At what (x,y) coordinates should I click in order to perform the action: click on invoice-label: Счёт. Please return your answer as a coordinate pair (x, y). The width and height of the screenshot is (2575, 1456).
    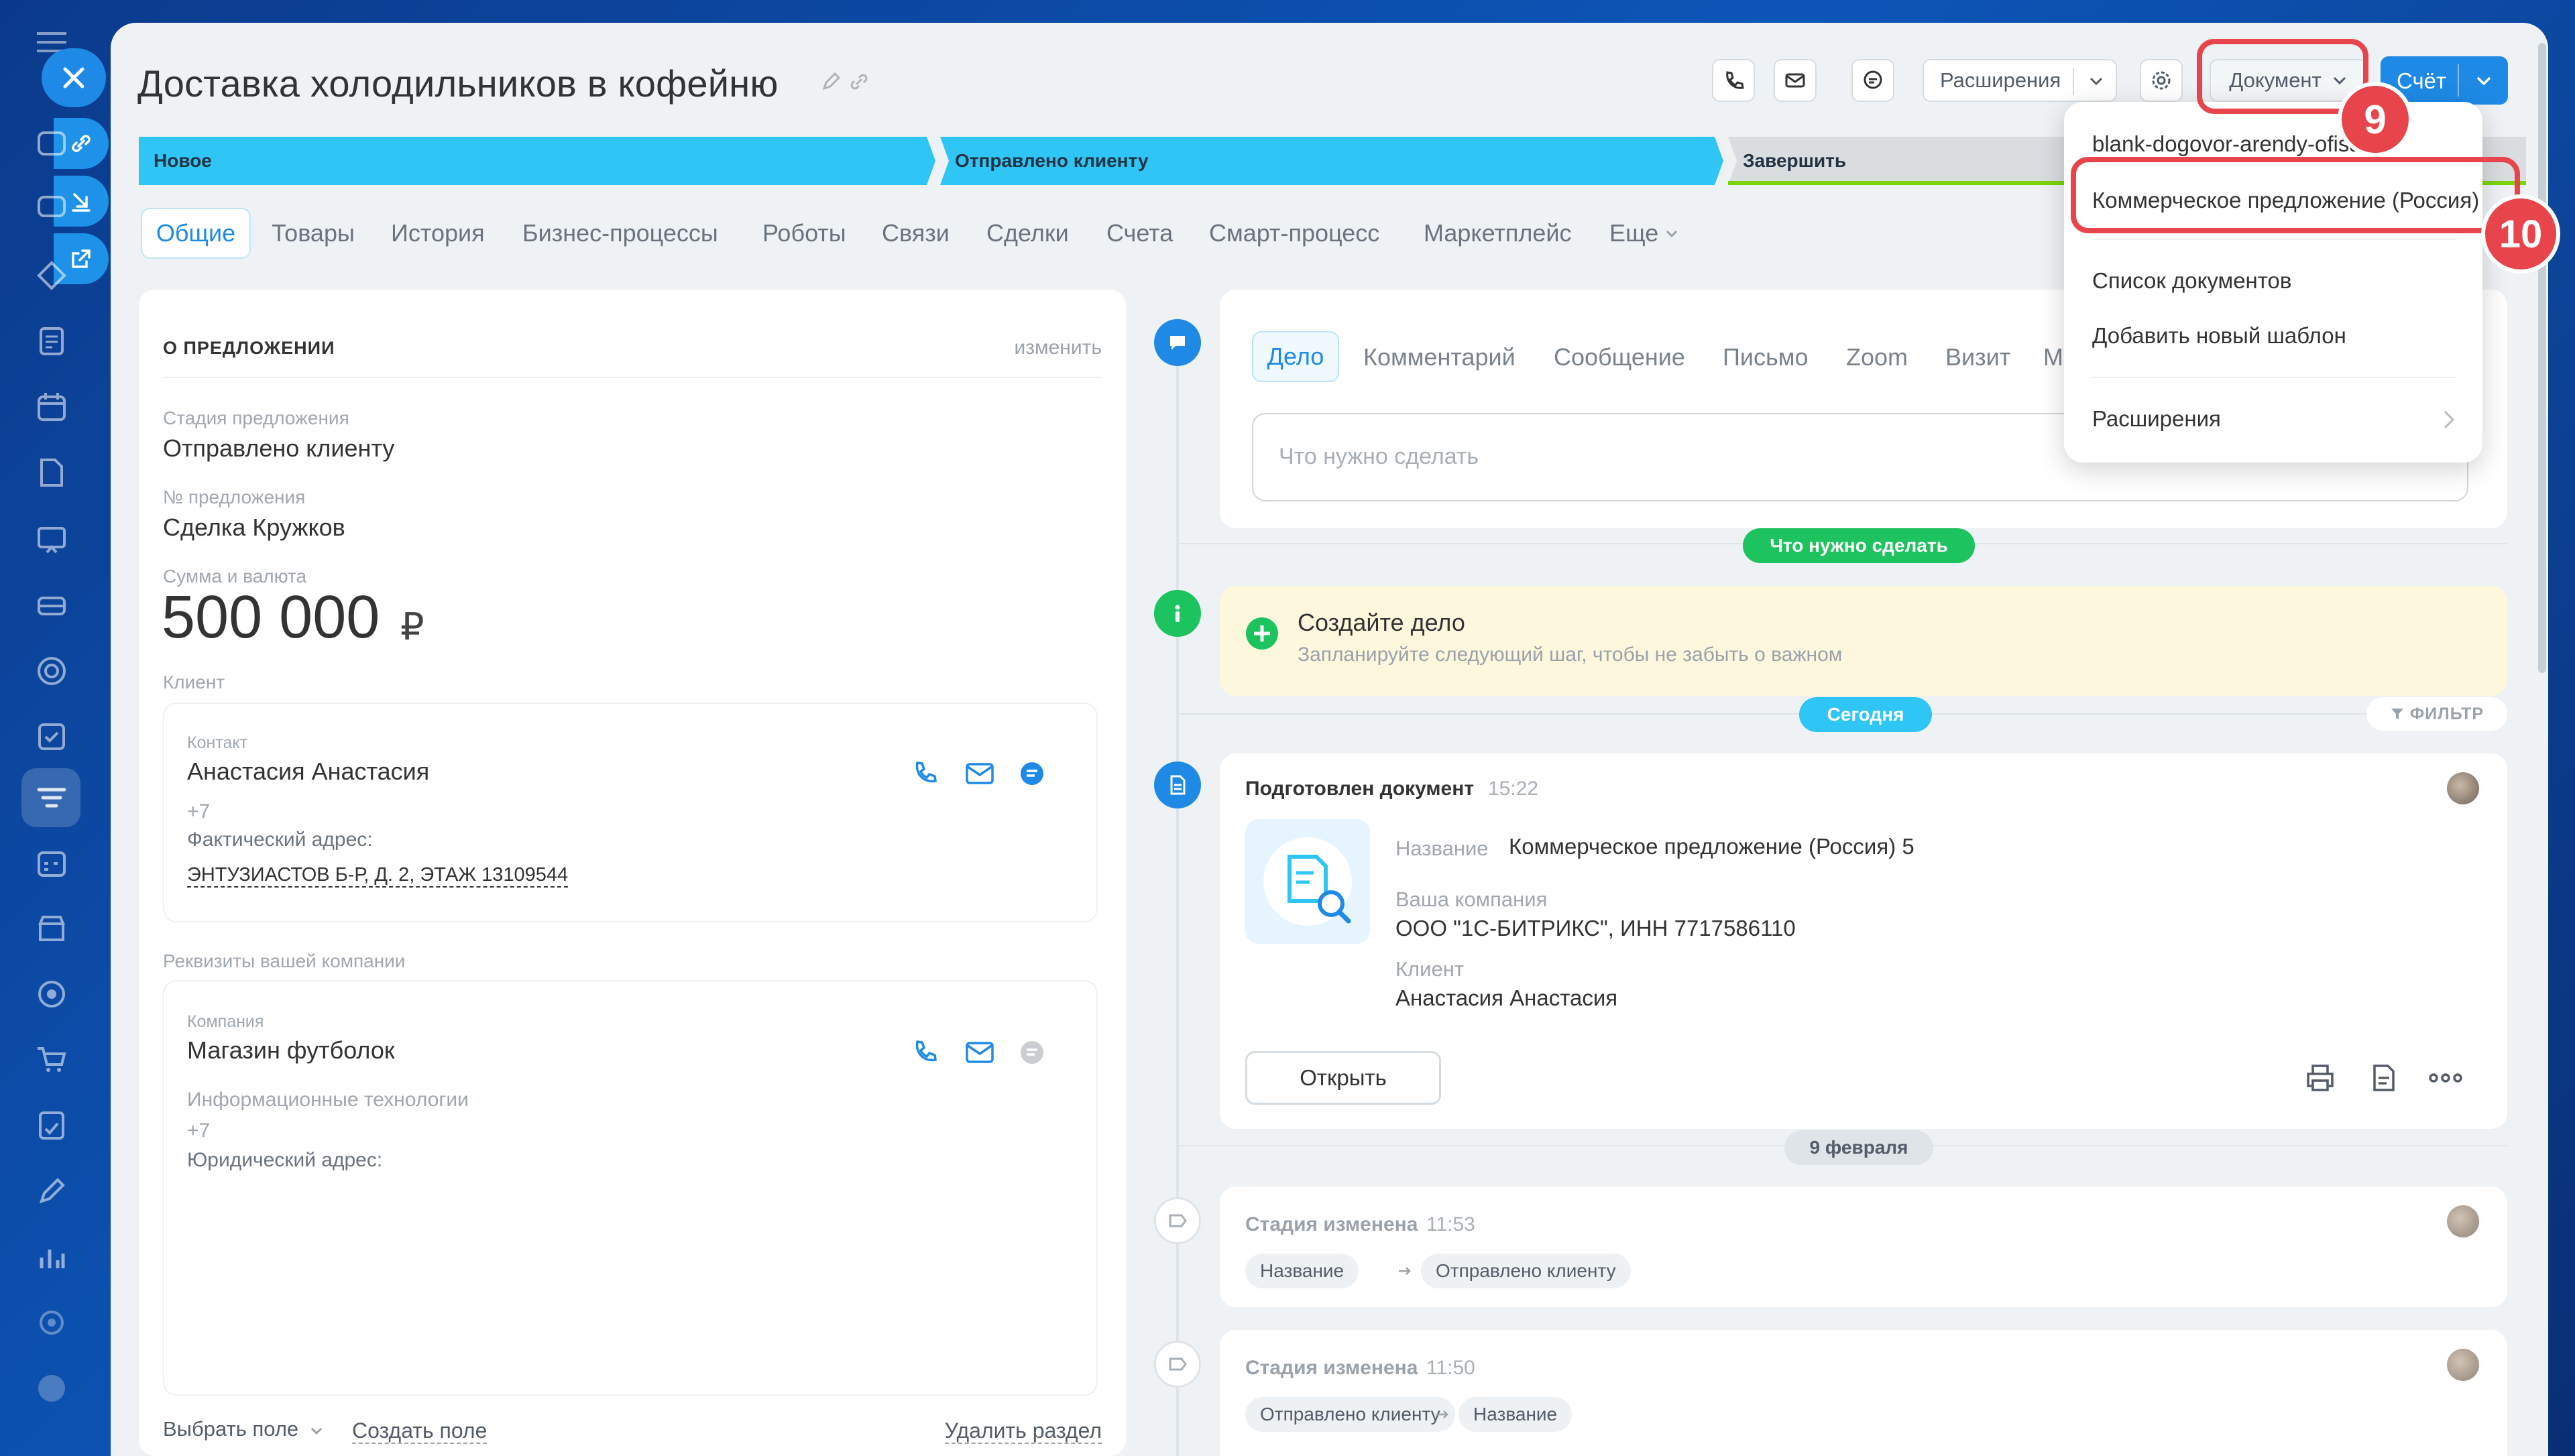
    Looking at the image, I should click on (2422, 80).